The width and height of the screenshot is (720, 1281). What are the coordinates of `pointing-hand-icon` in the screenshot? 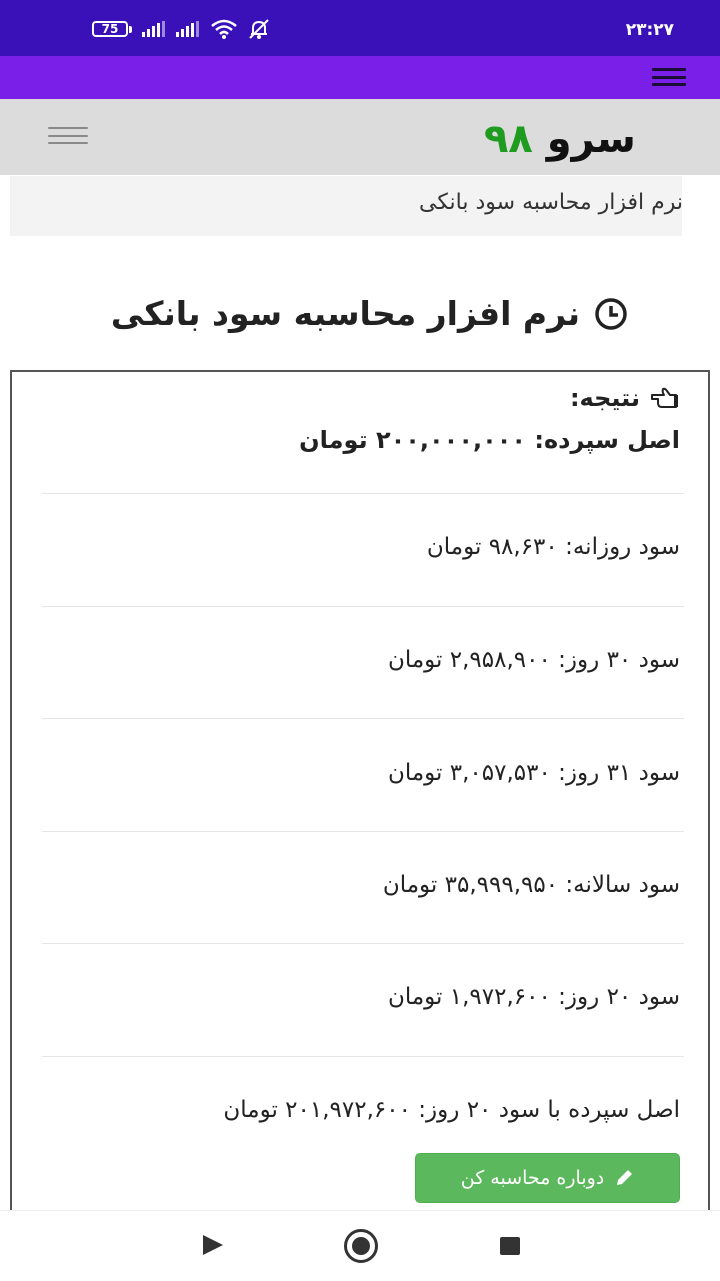 It's located at (664, 397).